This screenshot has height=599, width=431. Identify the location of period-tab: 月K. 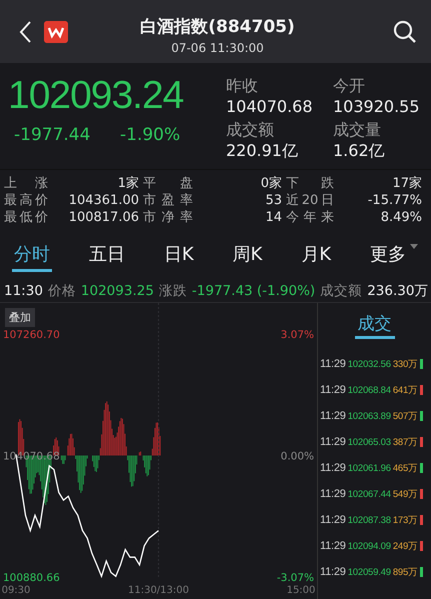
(316, 257).